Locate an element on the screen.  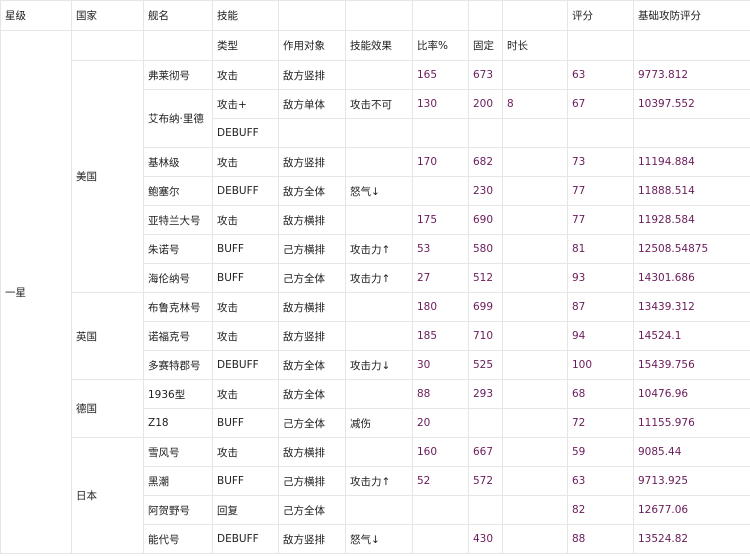
score: 88 is located at coordinates (600, 539).